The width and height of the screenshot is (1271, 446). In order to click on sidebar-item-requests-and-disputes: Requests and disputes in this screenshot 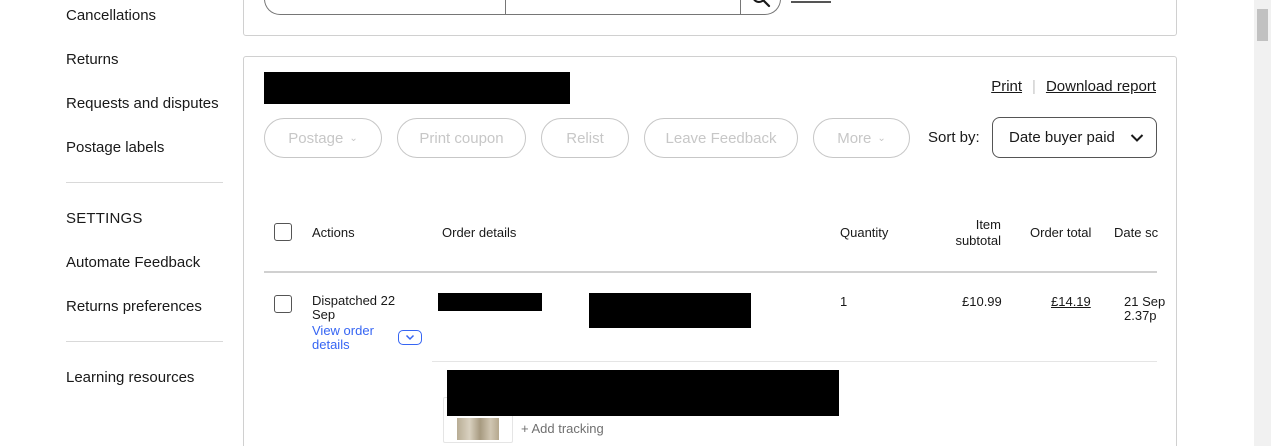, I will do `click(142, 103)`.